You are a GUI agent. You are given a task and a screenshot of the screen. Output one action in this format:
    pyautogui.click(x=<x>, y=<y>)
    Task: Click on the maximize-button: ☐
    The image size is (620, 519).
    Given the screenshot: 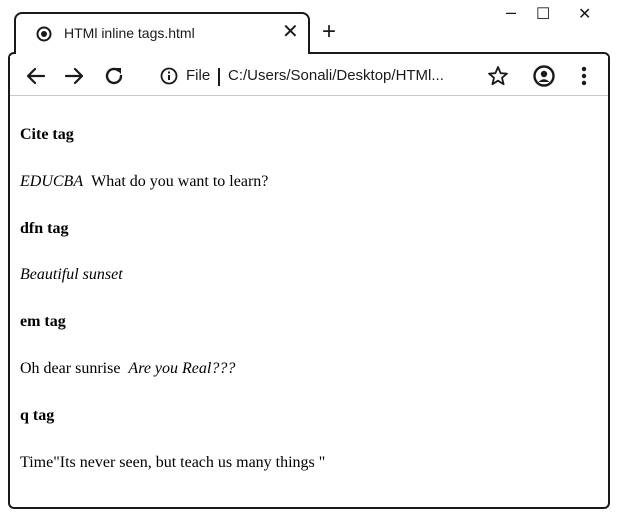 What is the action you would take?
    pyautogui.click(x=543, y=14)
    